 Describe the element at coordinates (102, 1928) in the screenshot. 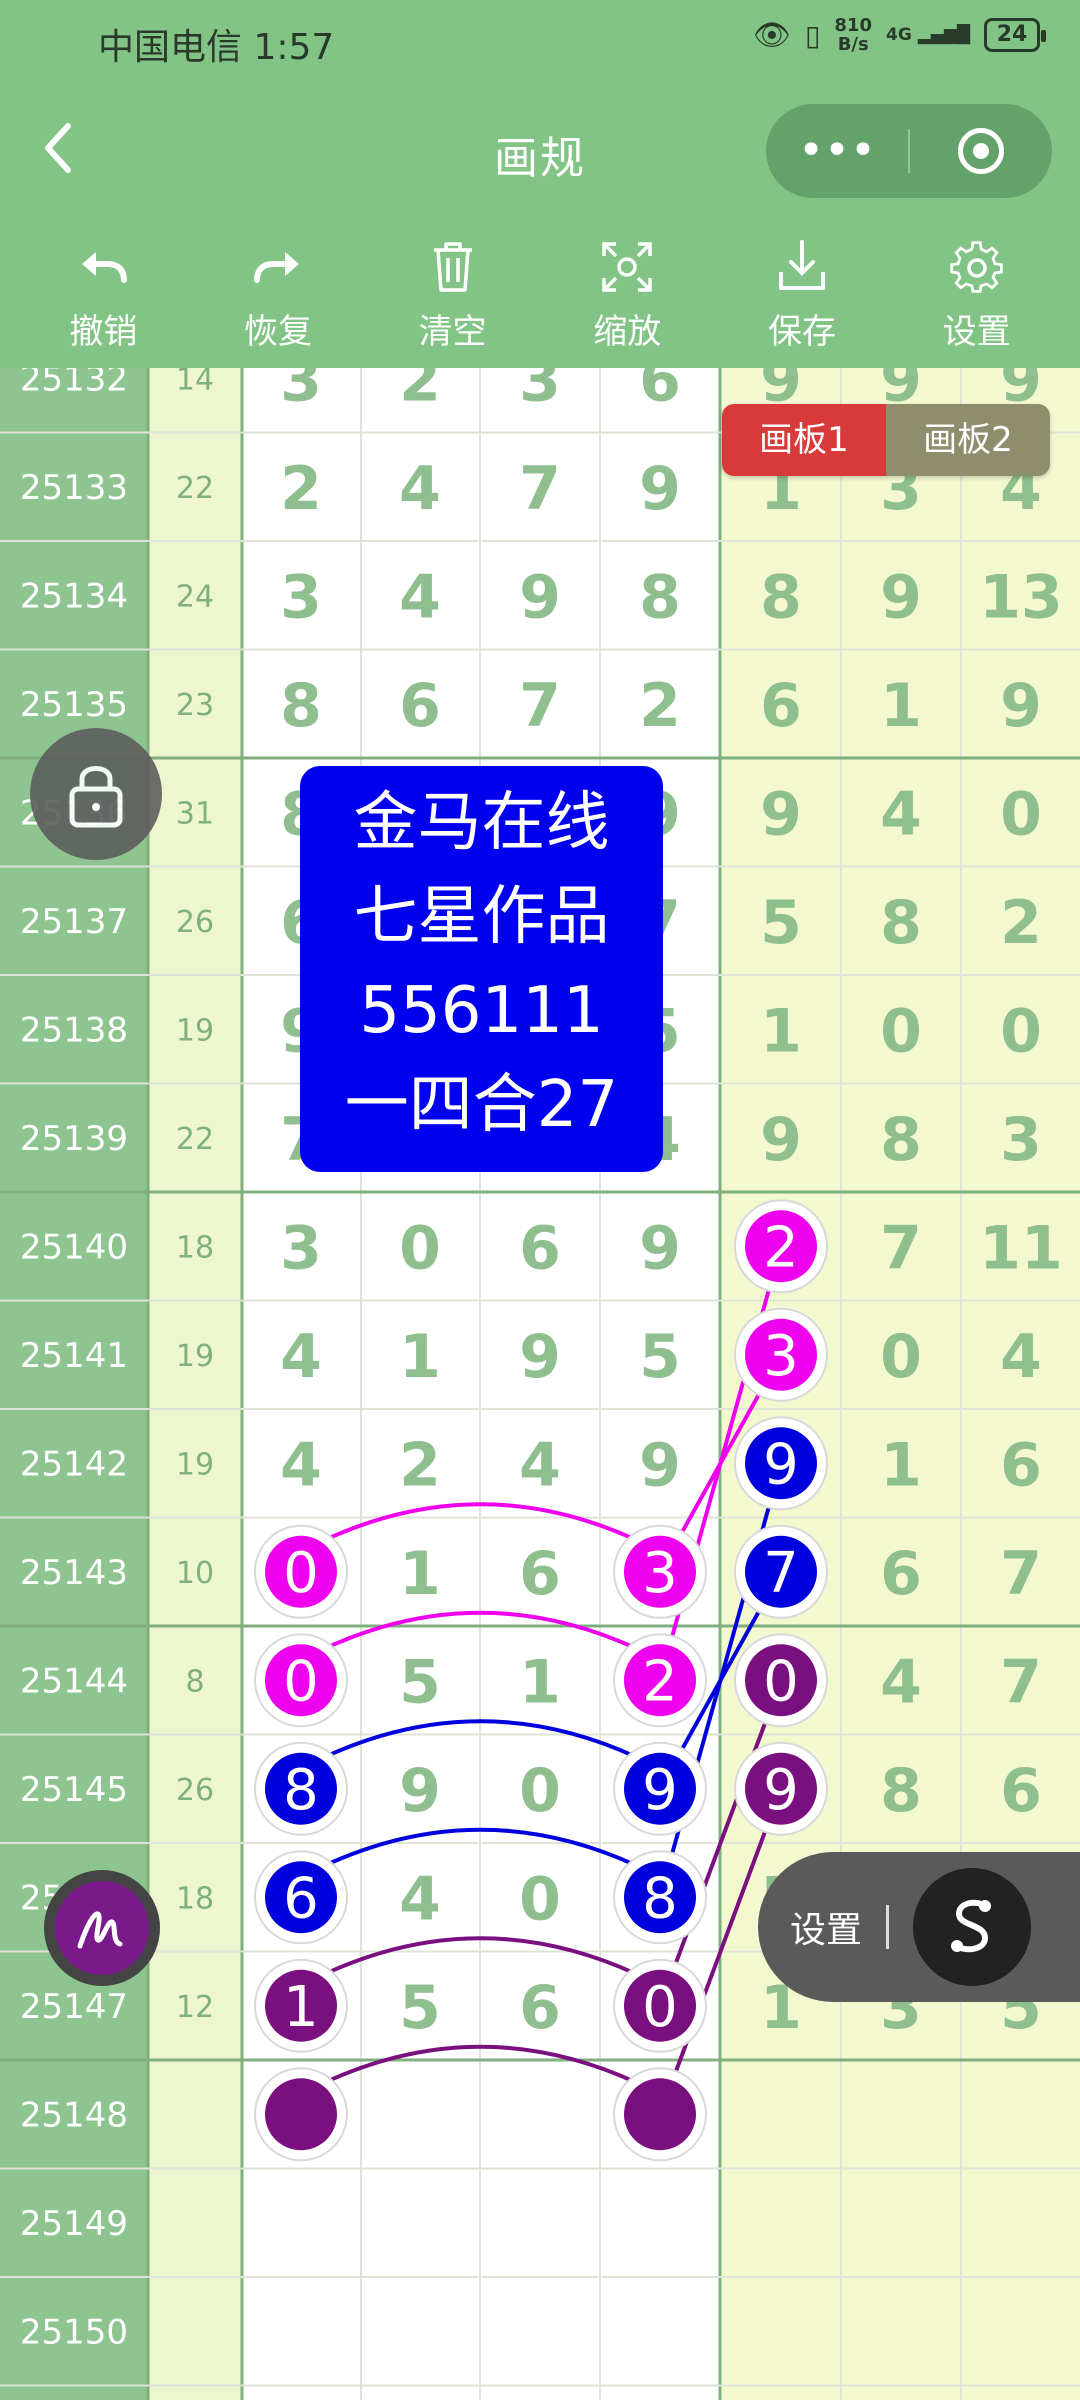

I see `pen-button` at that location.